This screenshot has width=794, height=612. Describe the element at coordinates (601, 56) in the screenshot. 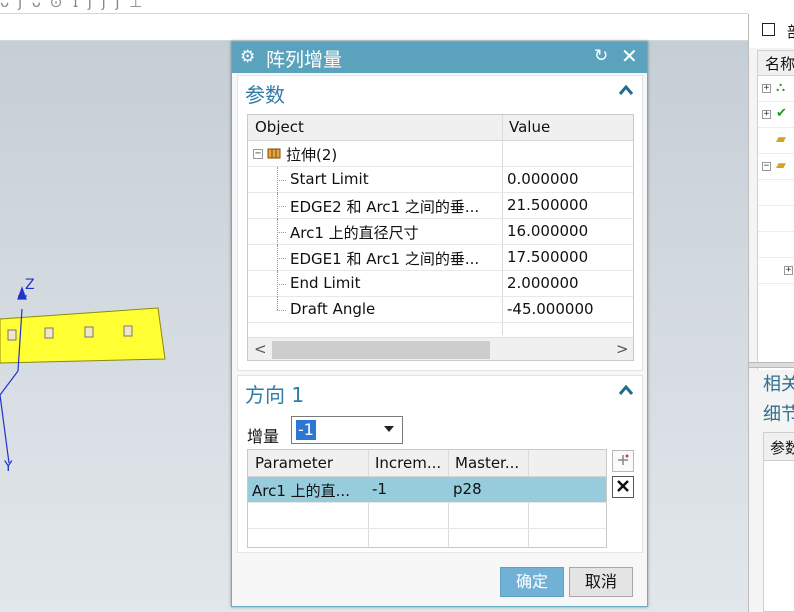

I see `reset-icon: ↻` at that location.